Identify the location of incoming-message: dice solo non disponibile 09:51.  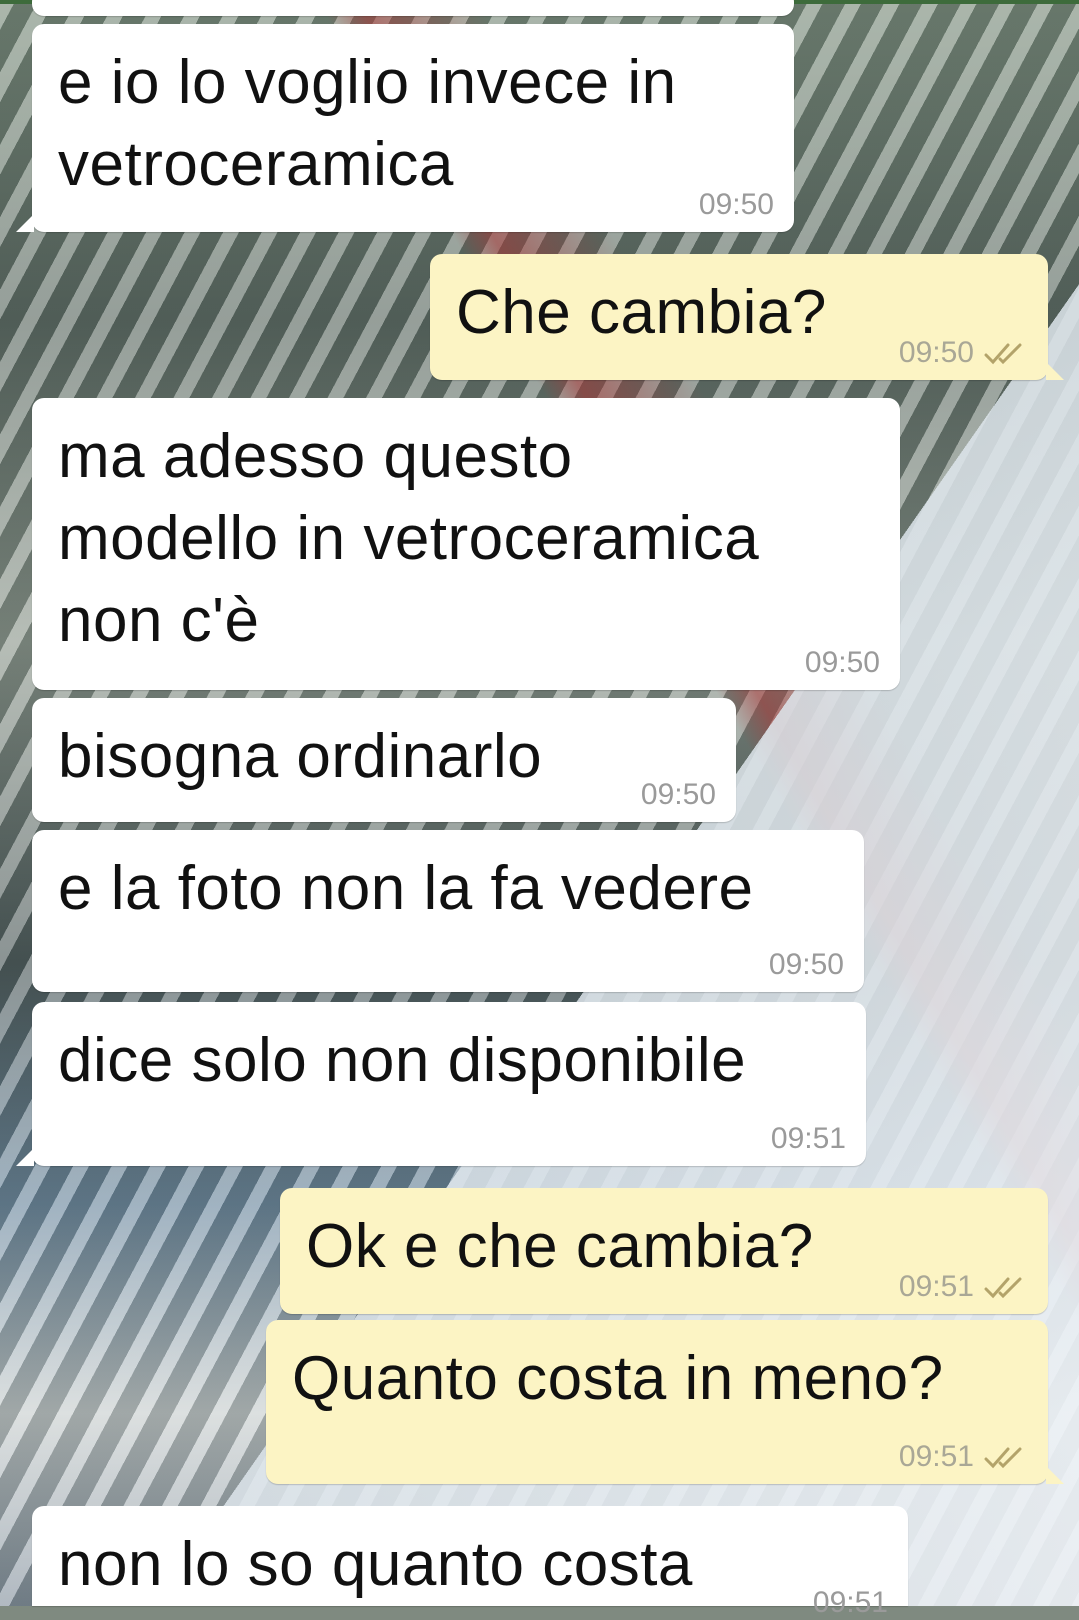
(441, 1084).